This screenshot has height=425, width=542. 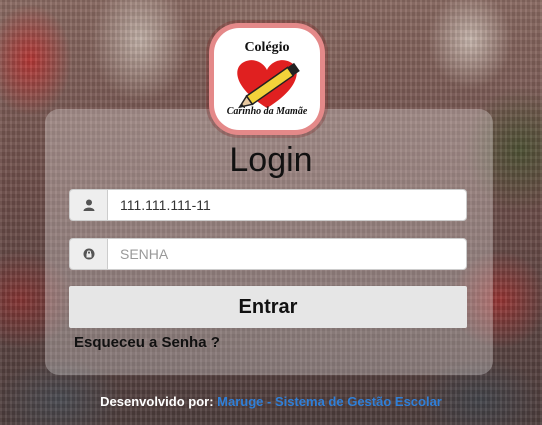 What do you see at coordinates (267, 79) in the screenshot?
I see `school-logo: Colégio Carinho da Mamãe` at bounding box center [267, 79].